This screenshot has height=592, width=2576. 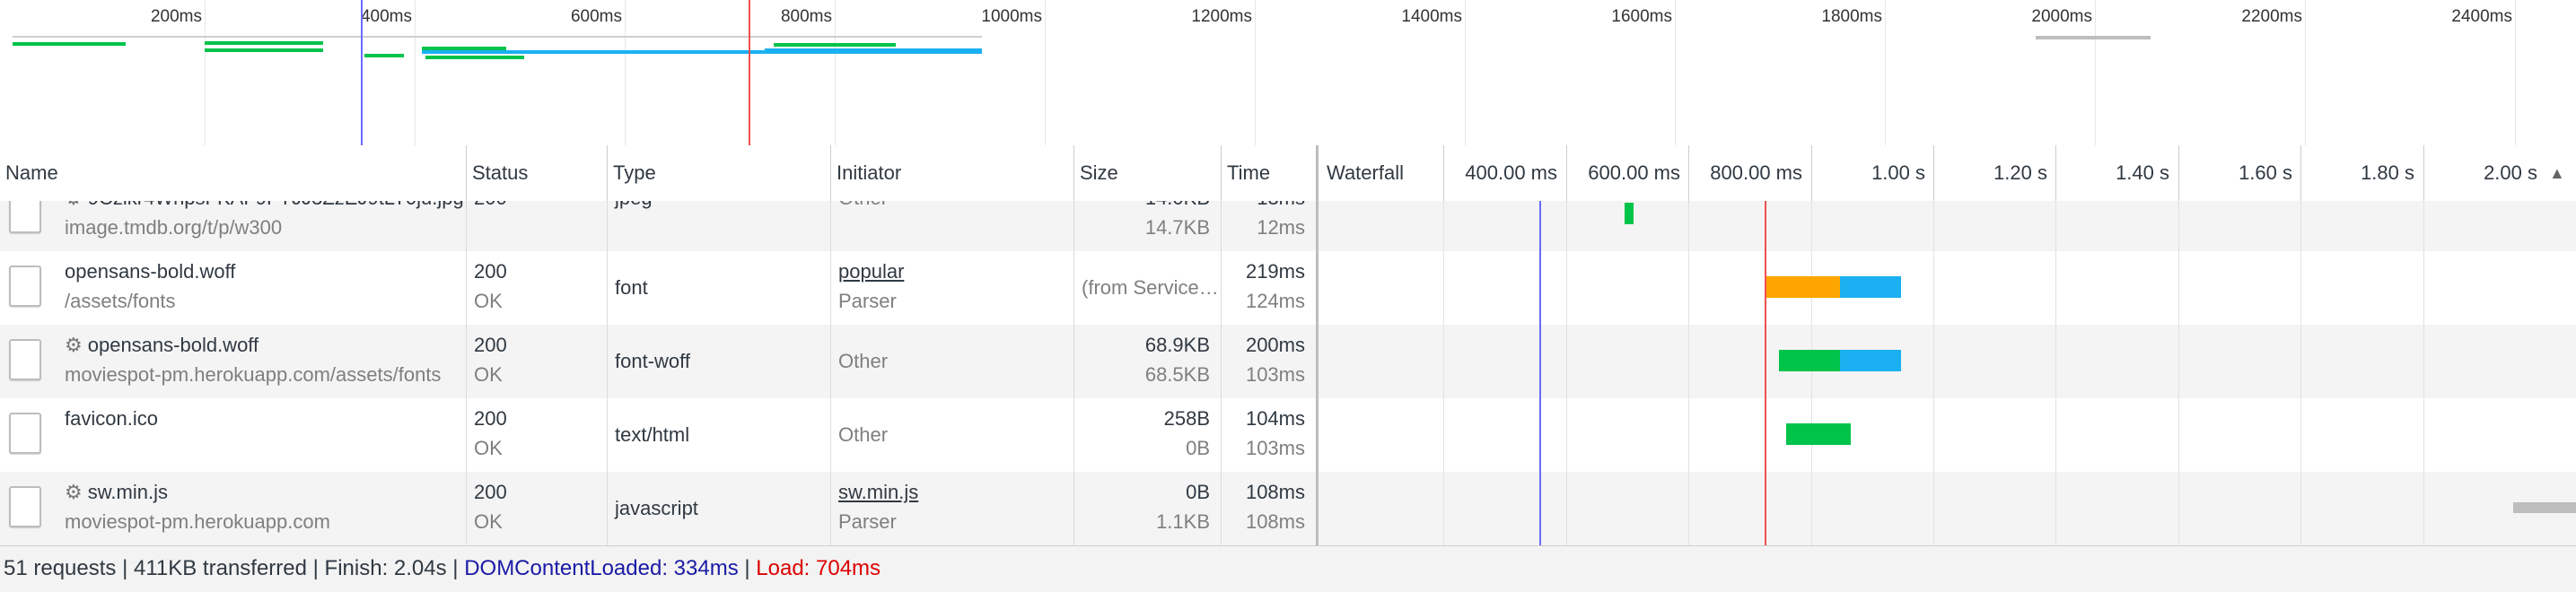 I want to click on overview-tick: 2000ms, so click(x=2061, y=16).